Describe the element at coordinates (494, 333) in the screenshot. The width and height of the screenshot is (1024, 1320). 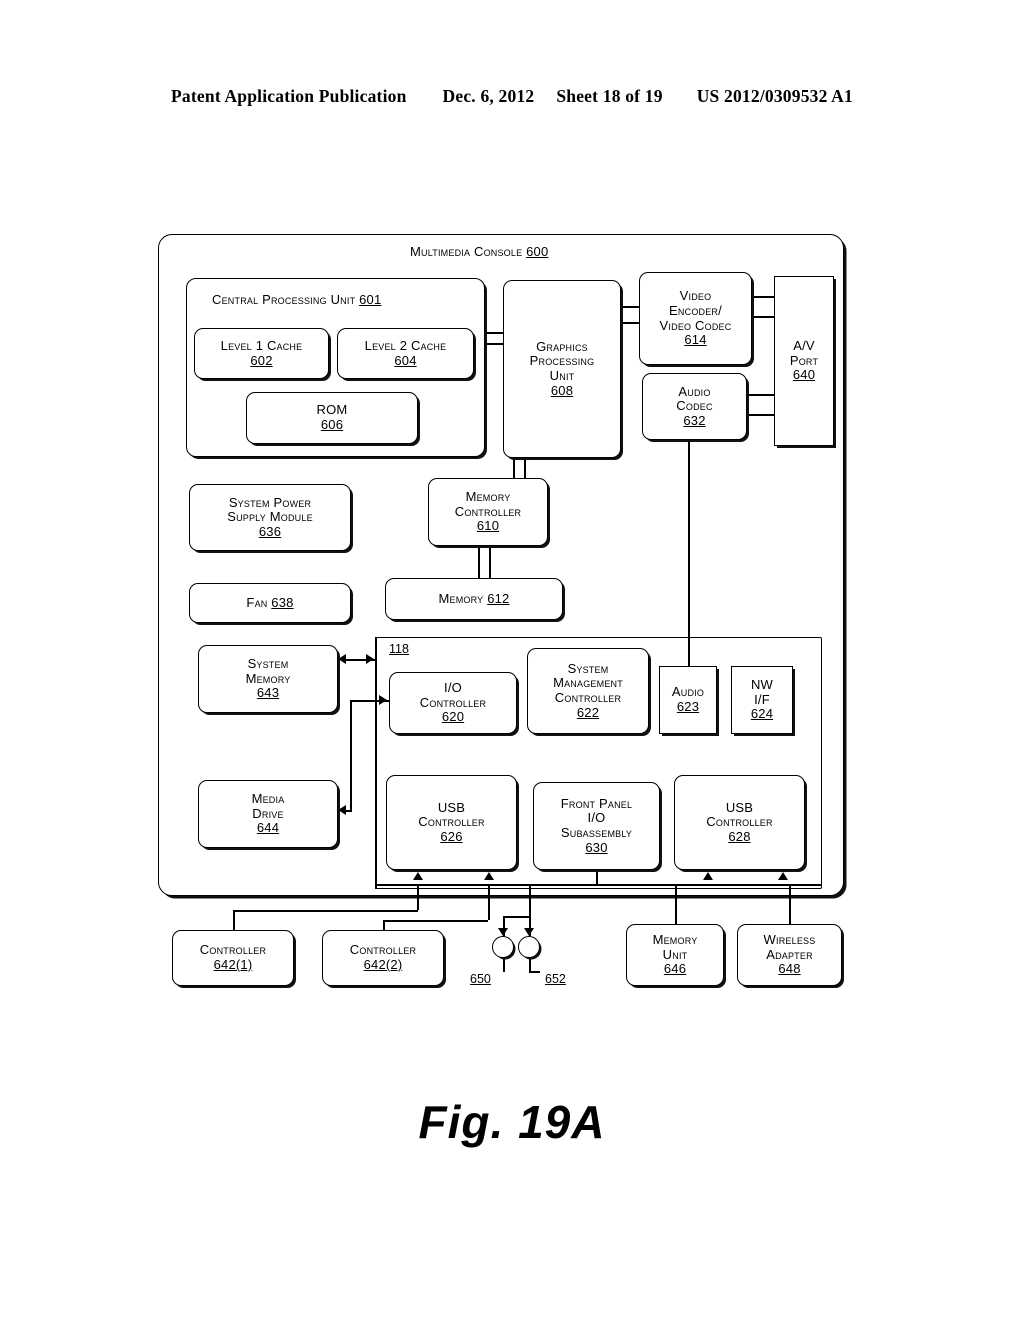
I see `conn-cpu-gpu-a` at that location.